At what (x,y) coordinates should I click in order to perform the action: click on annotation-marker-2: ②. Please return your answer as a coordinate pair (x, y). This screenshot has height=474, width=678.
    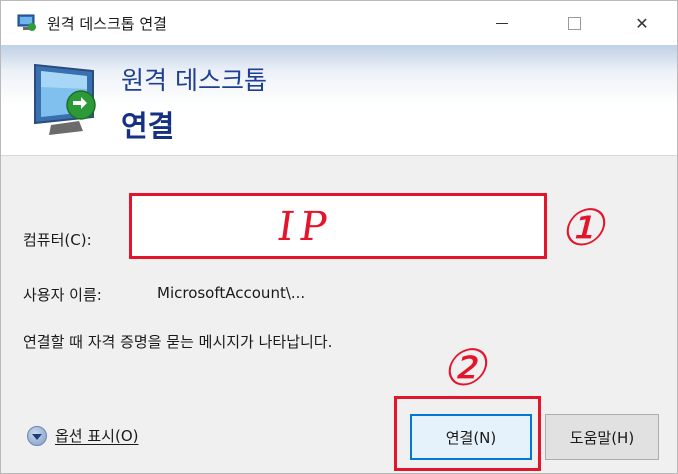
    Looking at the image, I should click on (463, 368).